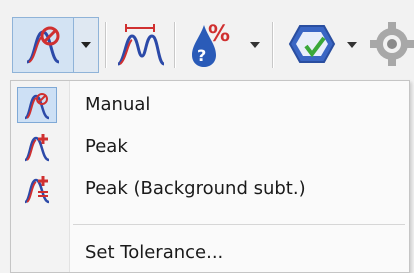  I want to click on integration-mode-button, so click(43, 45).